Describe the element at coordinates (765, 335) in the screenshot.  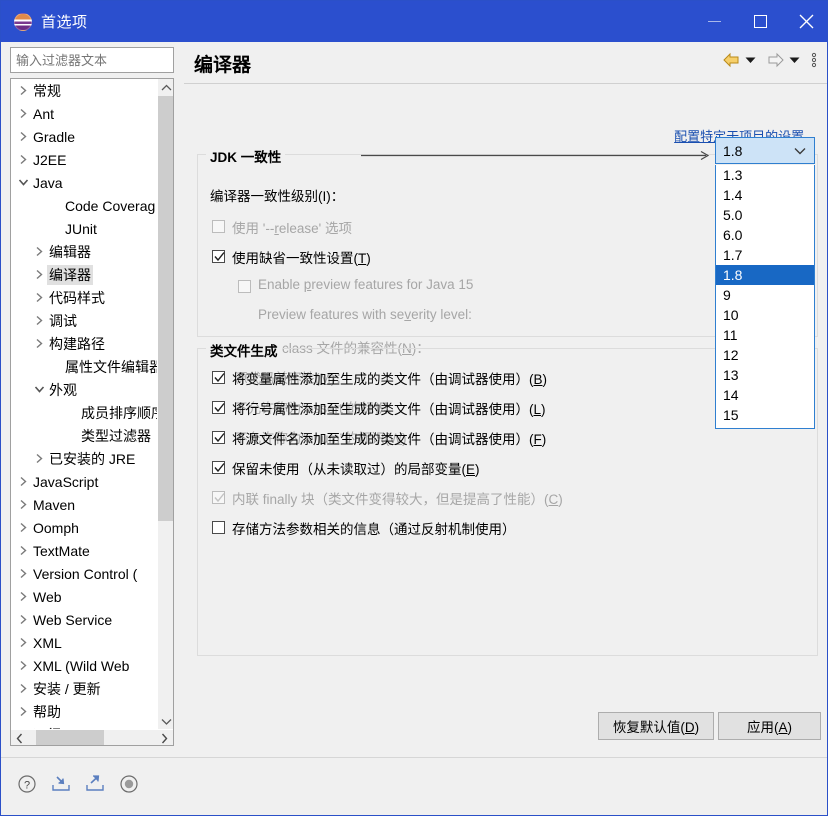
I see `dropdown-option: 11` at that location.